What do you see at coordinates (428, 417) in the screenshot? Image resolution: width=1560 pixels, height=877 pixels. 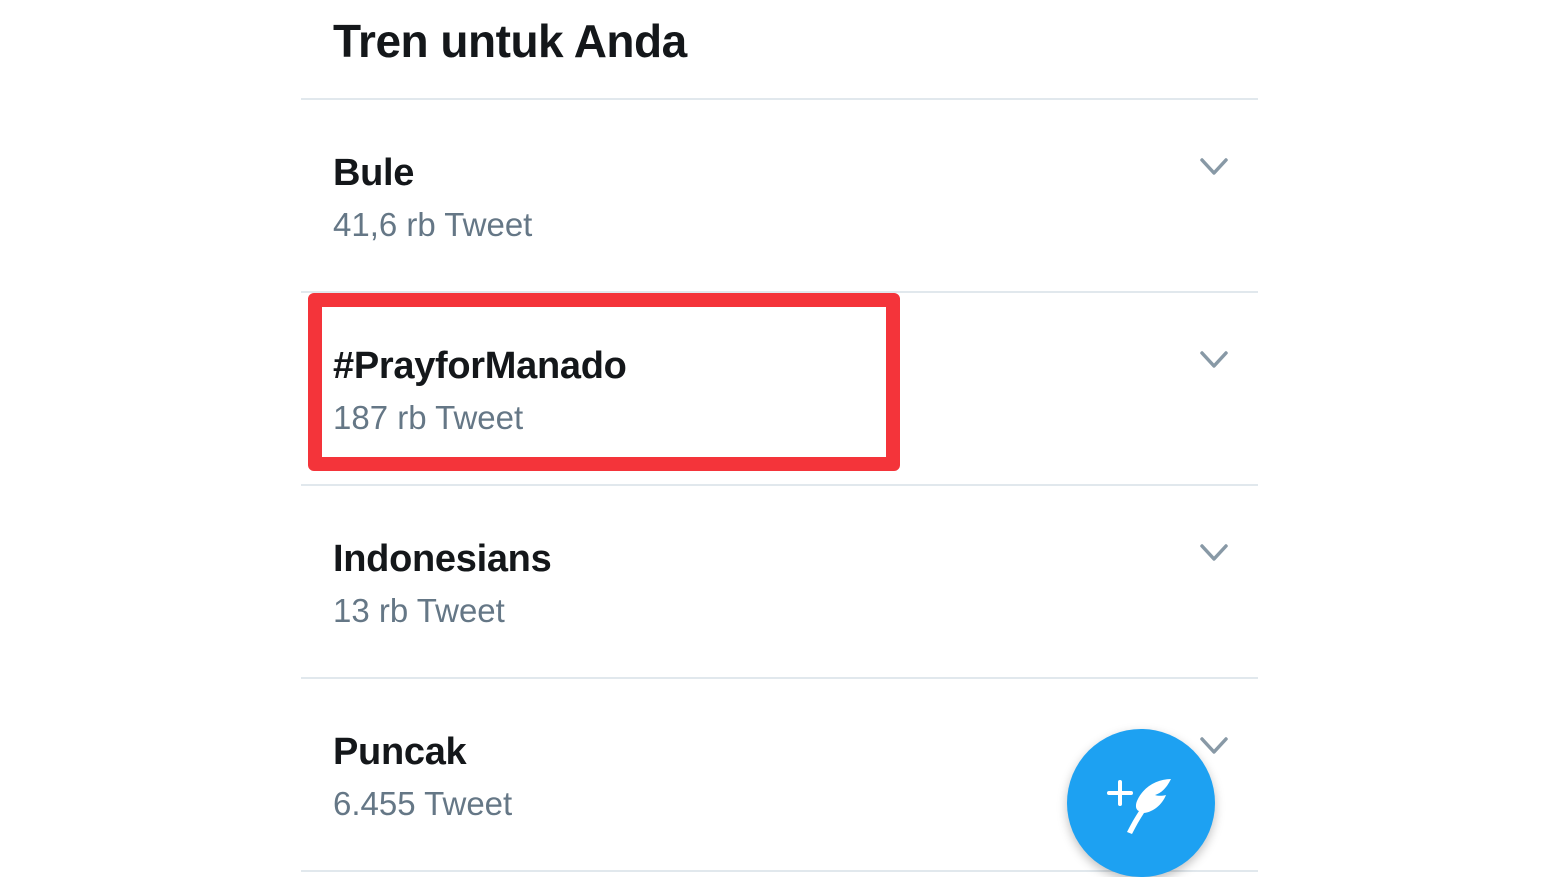 I see `trend-tweet-count: 187 rb Tweet` at bounding box center [428, 417].